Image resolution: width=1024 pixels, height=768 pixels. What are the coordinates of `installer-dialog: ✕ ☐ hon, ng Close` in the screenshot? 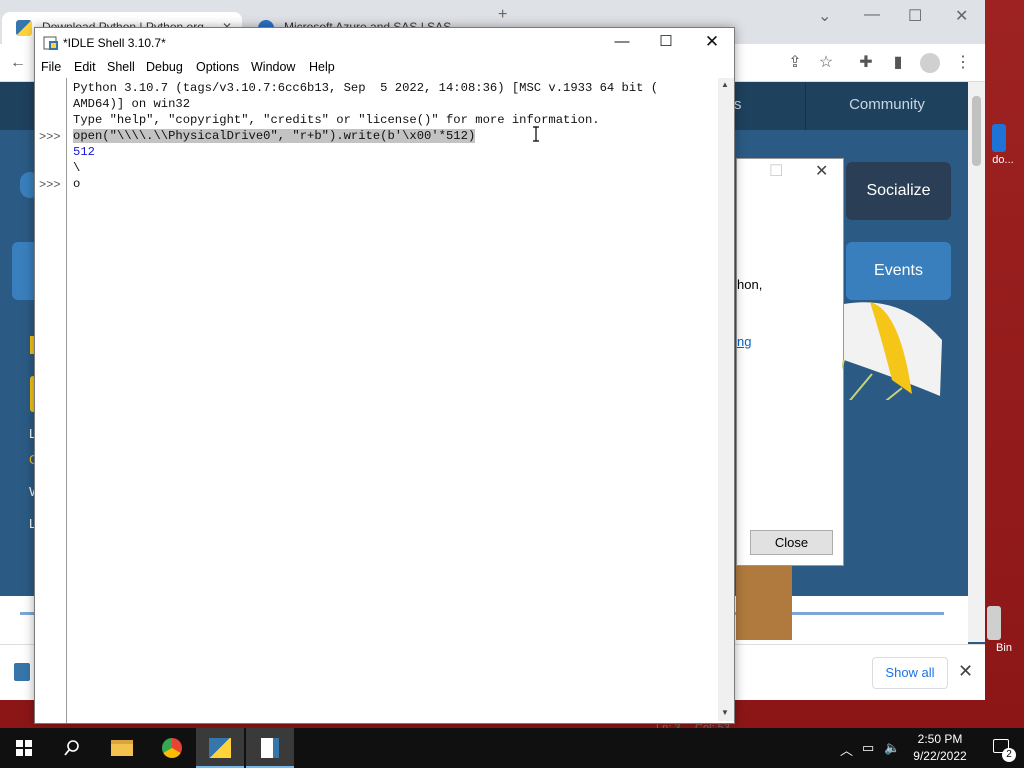 It's located at (790, 362).